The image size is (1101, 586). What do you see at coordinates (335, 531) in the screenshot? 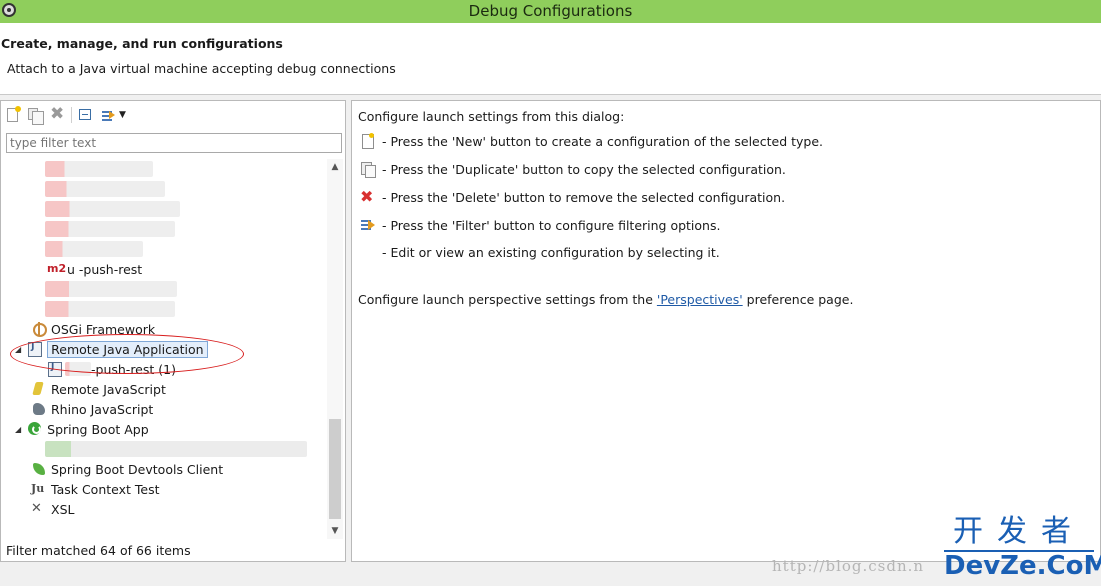
I see `scroll-down-icon: ▼` at bounding box center [335, 531].